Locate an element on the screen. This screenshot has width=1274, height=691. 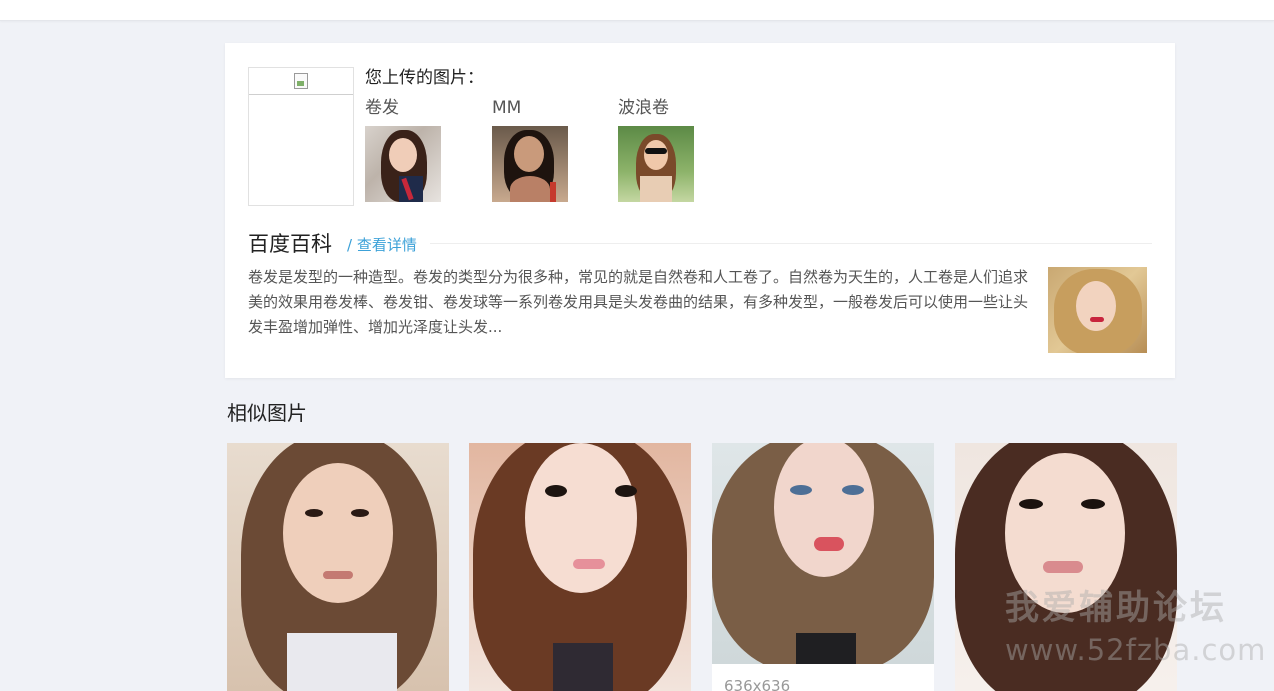
similar-images-heading: 相似图片 is located at coordinates (267, 413).